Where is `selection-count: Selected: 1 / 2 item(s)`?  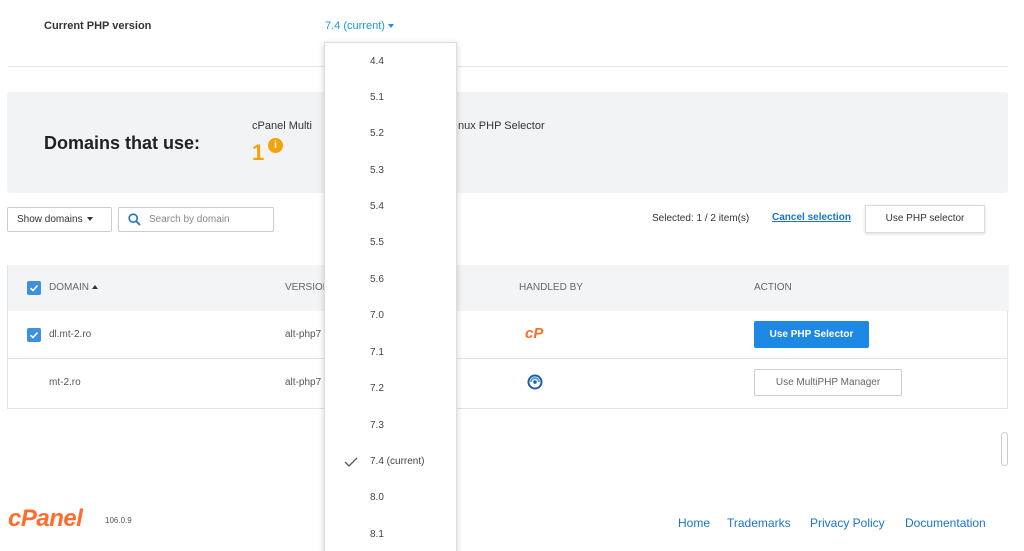
selection-count: Selected: 1 / 2 item(s) is located at coordinates (701, 218).